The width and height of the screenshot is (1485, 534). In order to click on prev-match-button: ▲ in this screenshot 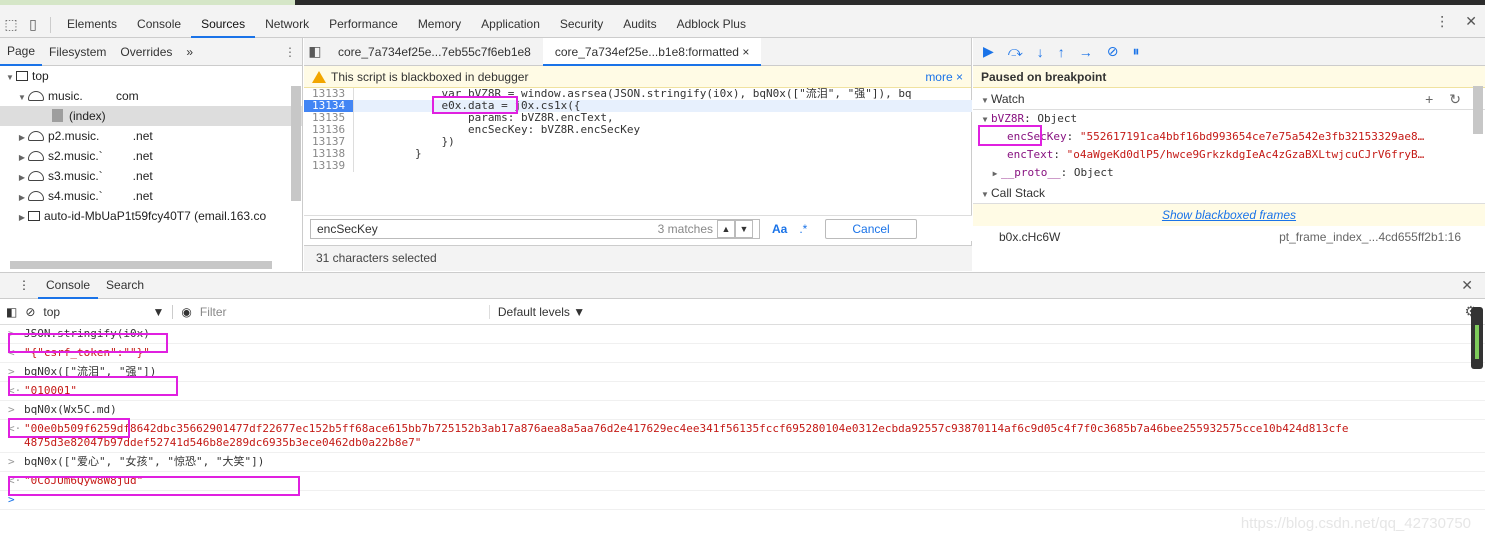, I will do `click(726, 228)`.